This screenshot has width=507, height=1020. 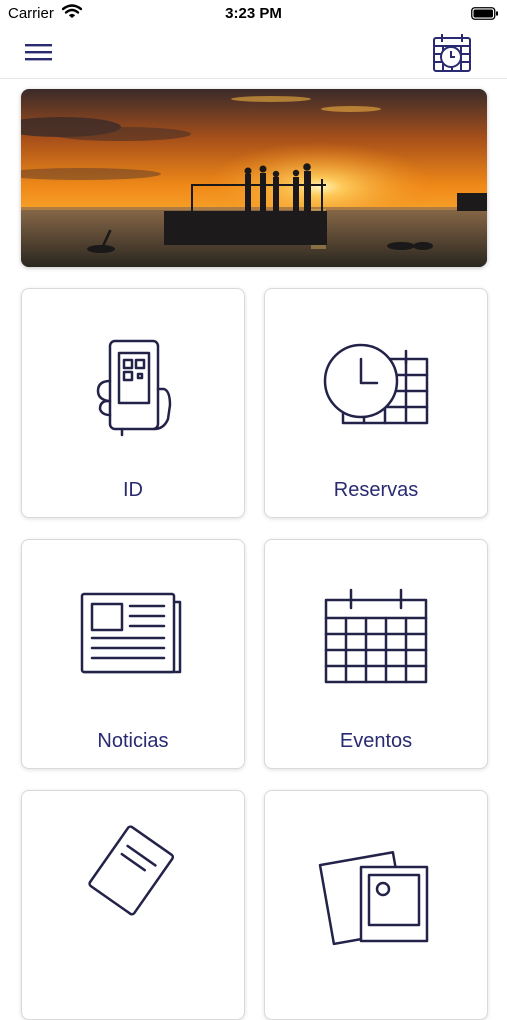 I want to click on photo-gallery-icon, so click(x=373, y=898).